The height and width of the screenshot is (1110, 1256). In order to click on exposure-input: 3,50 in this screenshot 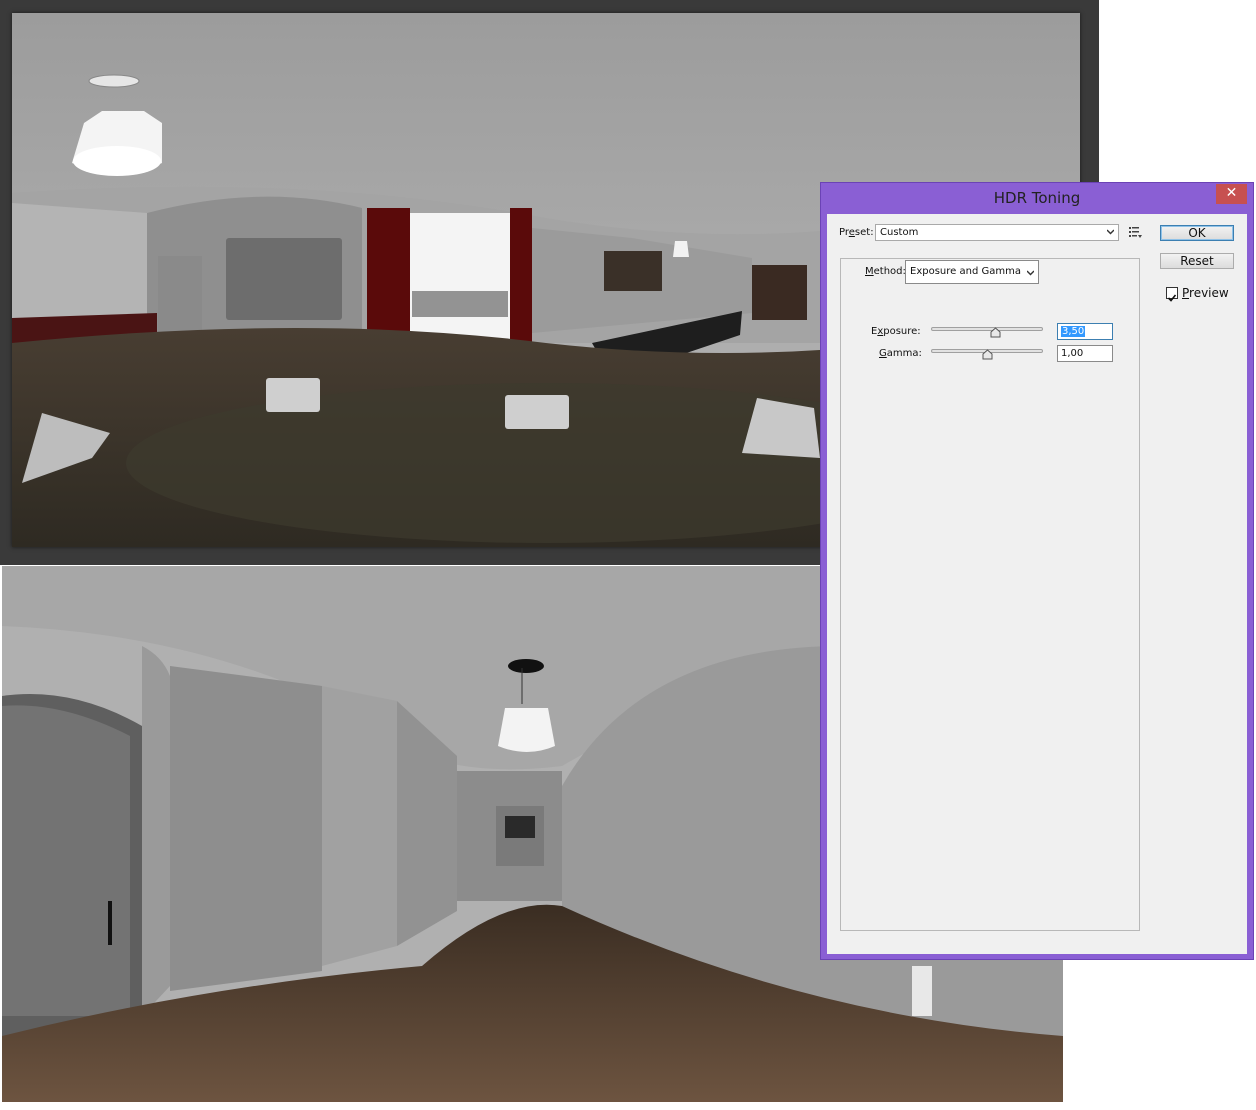, I will do `click(1085, 331)`.